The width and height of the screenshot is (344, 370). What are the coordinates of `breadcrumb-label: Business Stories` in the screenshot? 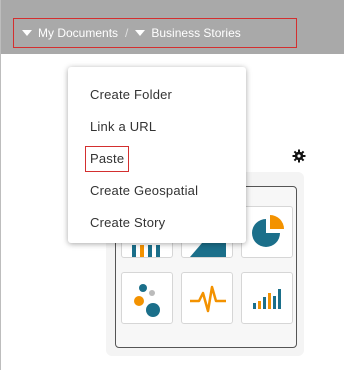 It's located at (196, 33).